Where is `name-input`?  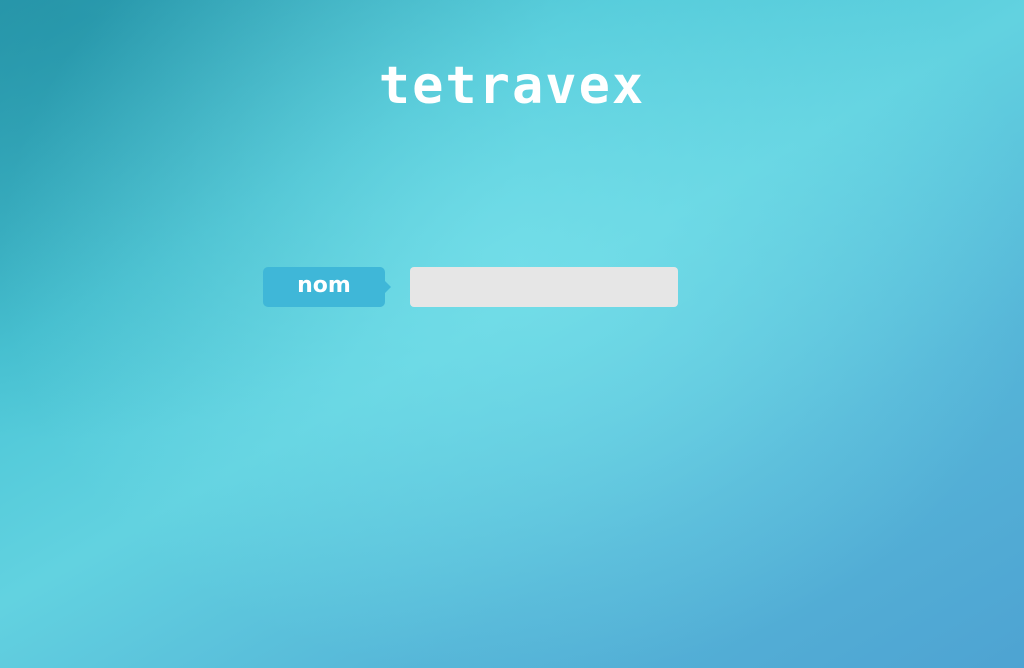
name-input is located at coordinates (544, 287).